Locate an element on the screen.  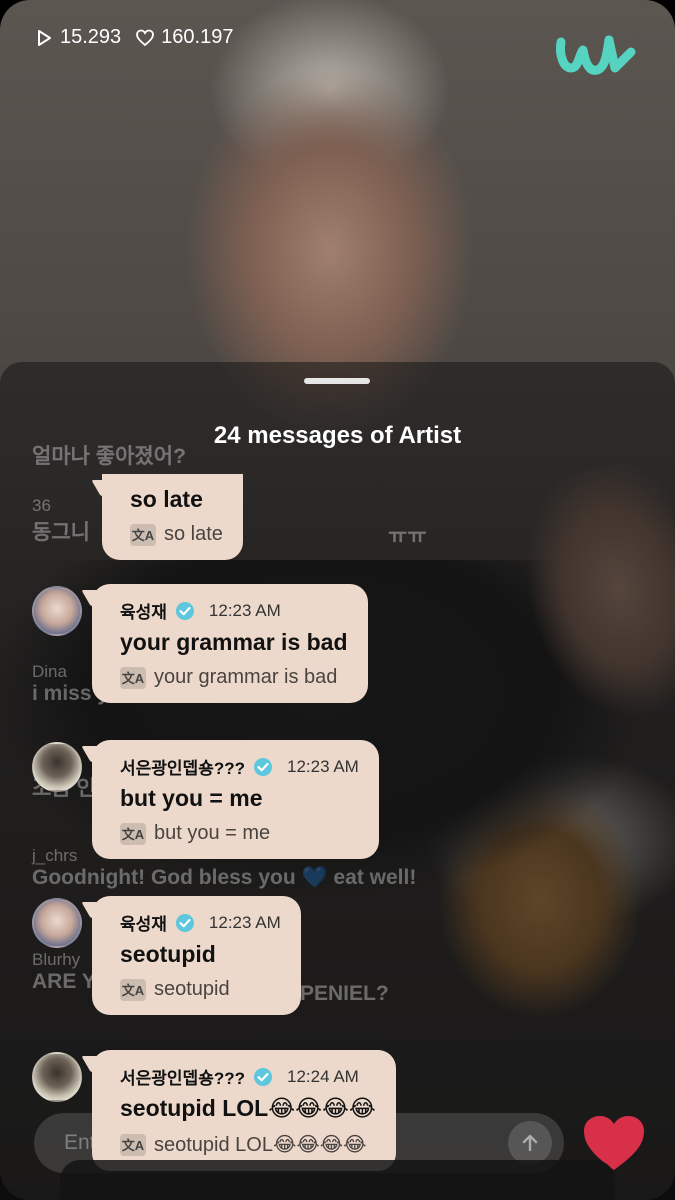
message-text: but you = me is located at coordinates (191, 798).